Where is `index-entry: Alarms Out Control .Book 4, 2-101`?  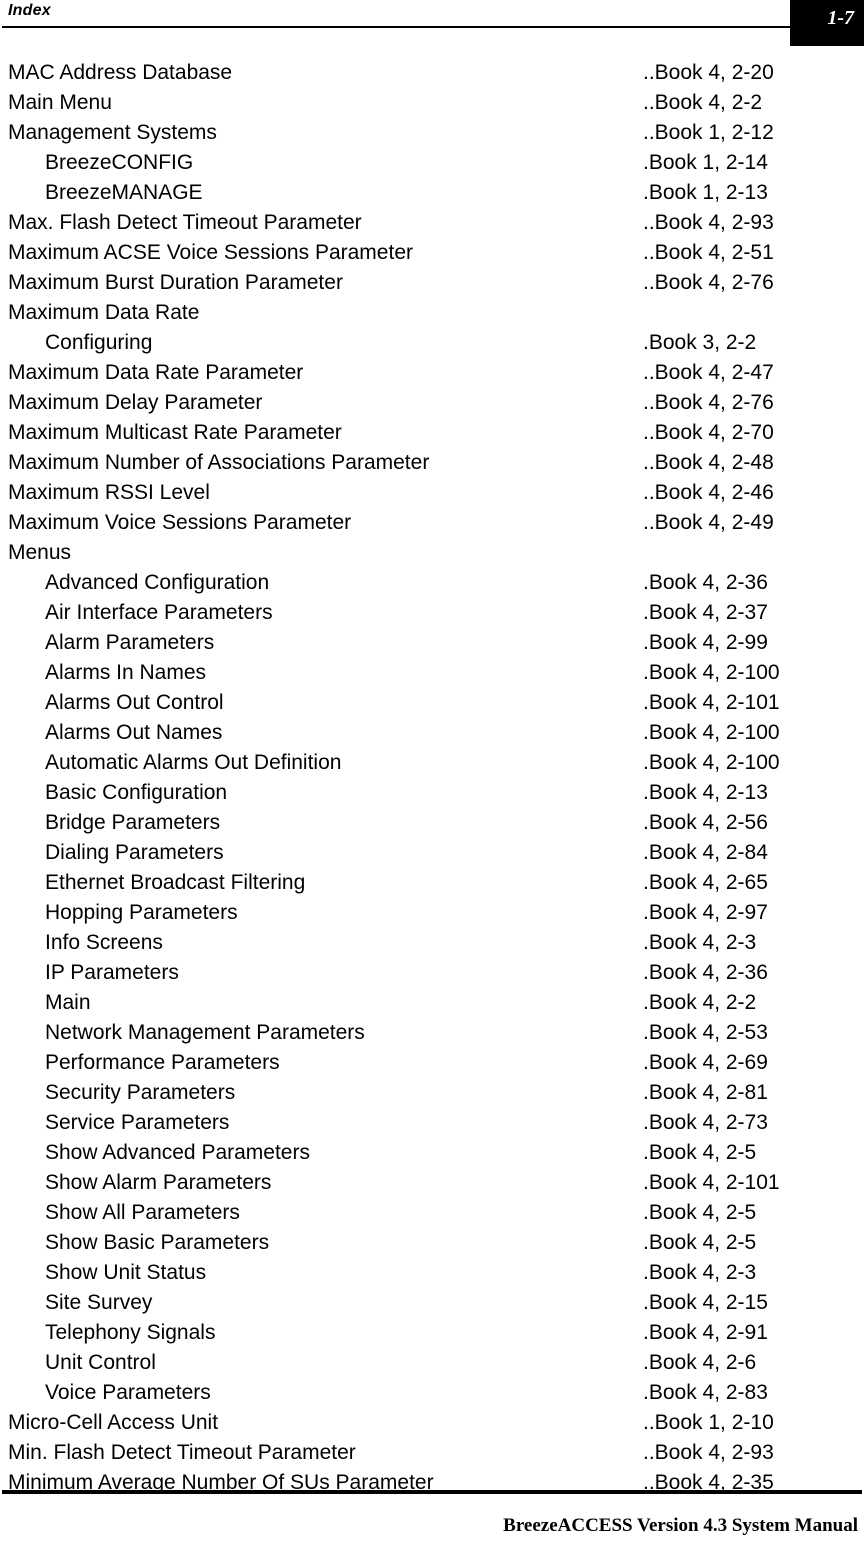 index-entry: Alarms Out Control .Book 4, 2-101 is located at coordinates (432, 703).